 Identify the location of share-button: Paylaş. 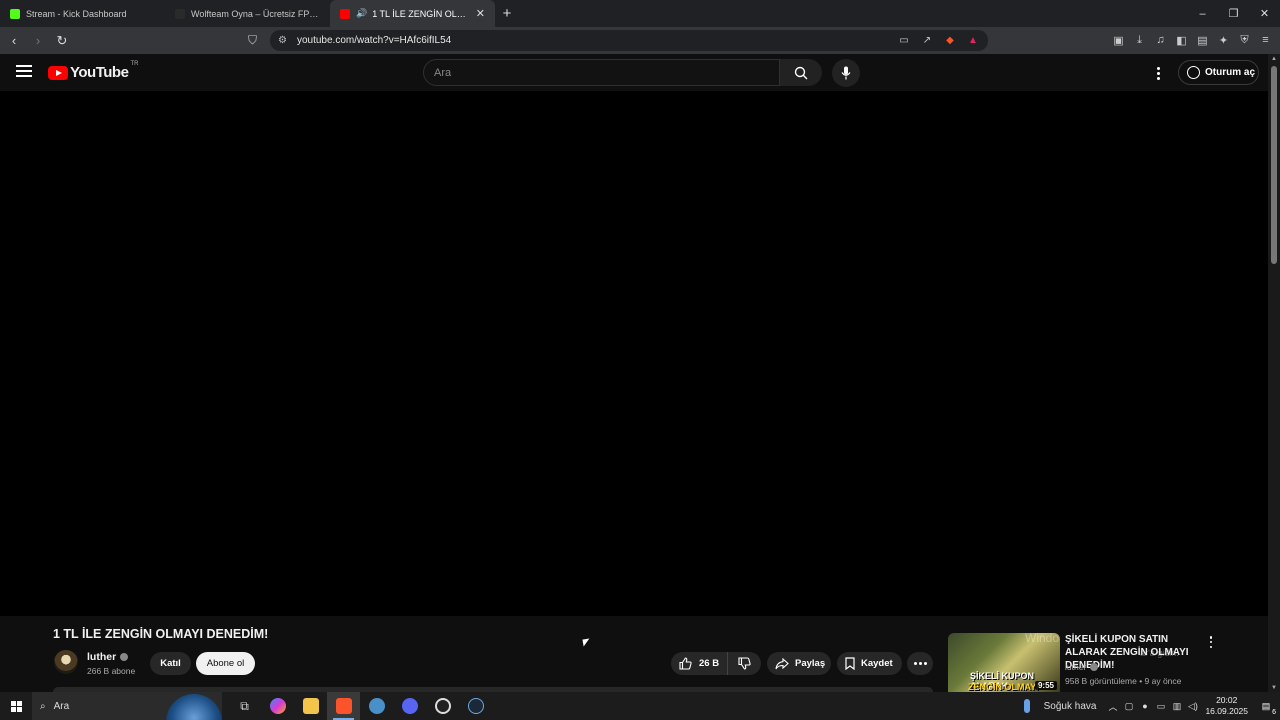
(799, 663).